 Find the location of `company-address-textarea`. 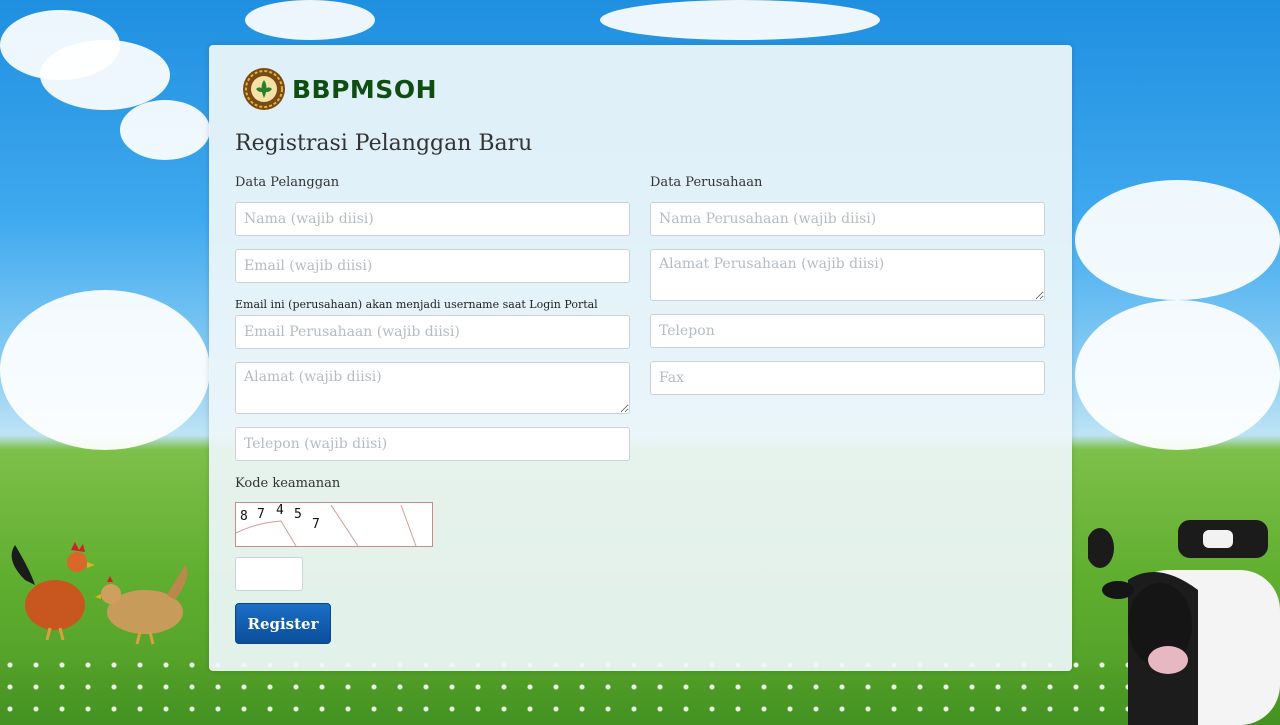

company-address-textarea is located at coordinates (847, 275).